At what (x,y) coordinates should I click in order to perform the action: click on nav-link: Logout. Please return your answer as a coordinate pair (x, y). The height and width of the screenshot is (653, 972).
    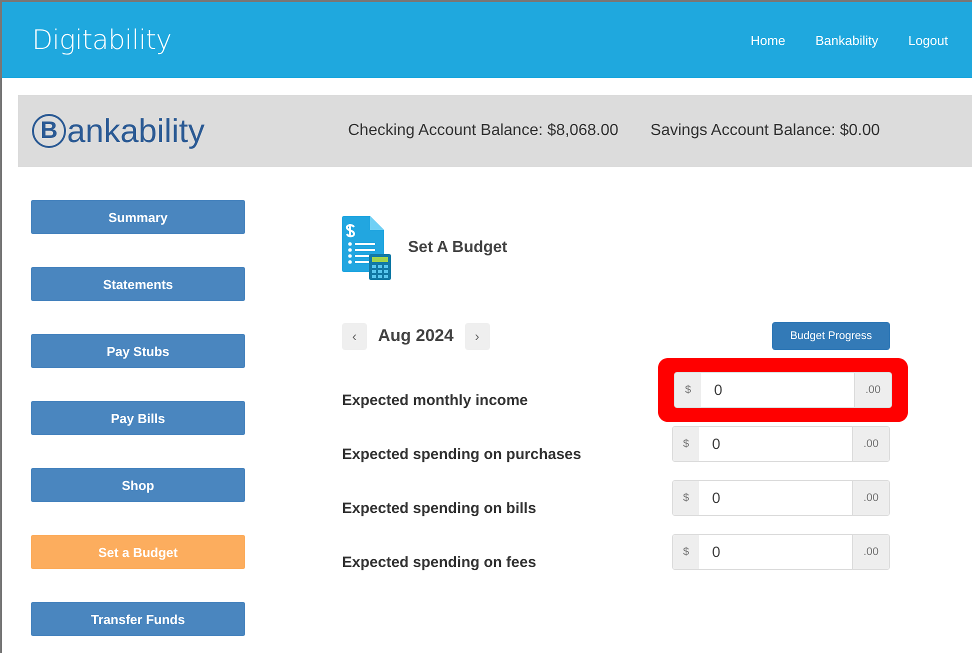
    Looking at the image, I should click on (928, 40).